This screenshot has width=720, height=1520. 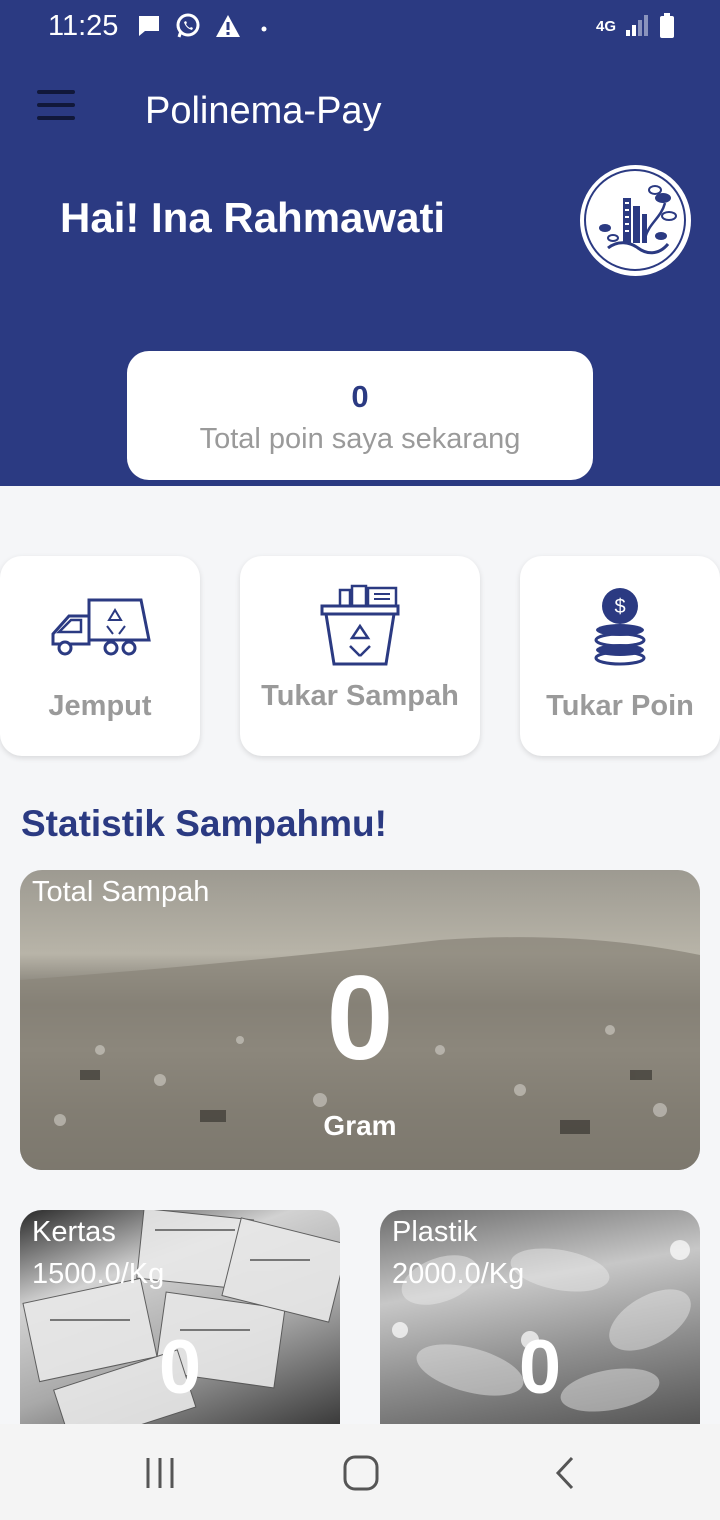 I want to click on points-card: 0 Total poin saya sekarang, so click(x=360, y=415).